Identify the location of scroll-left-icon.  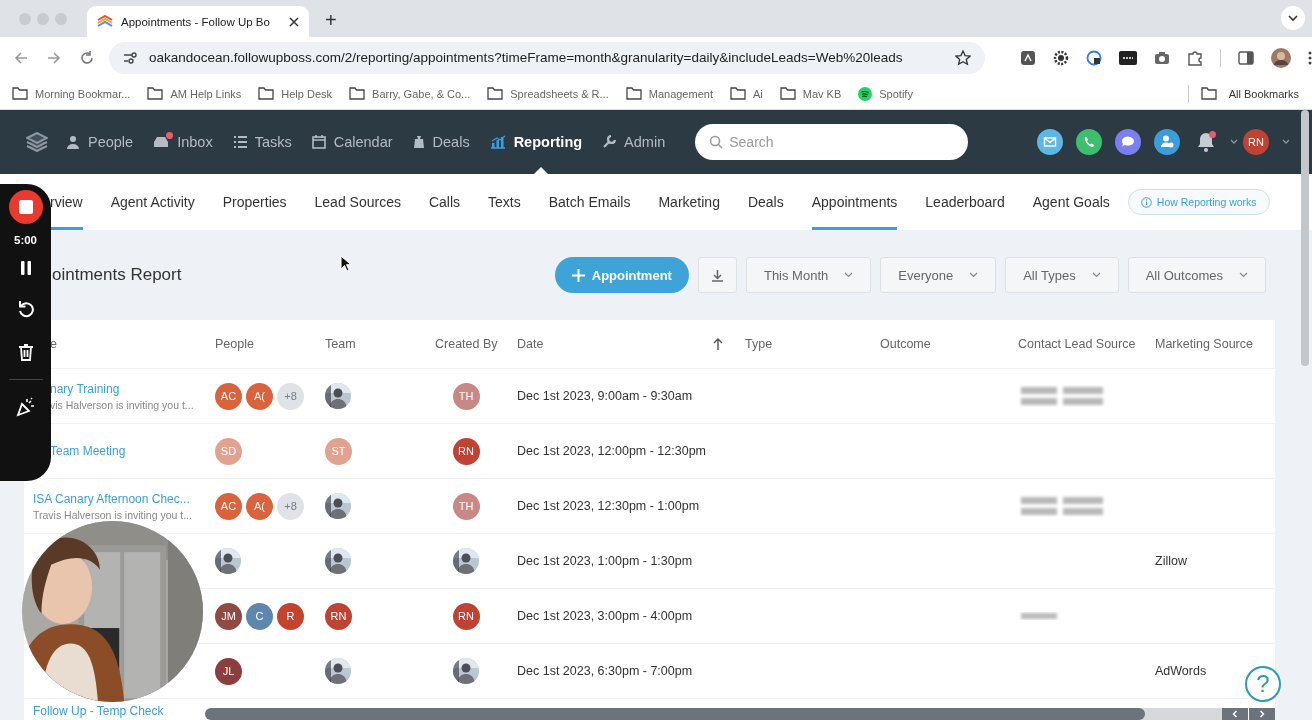
(1235, 714).